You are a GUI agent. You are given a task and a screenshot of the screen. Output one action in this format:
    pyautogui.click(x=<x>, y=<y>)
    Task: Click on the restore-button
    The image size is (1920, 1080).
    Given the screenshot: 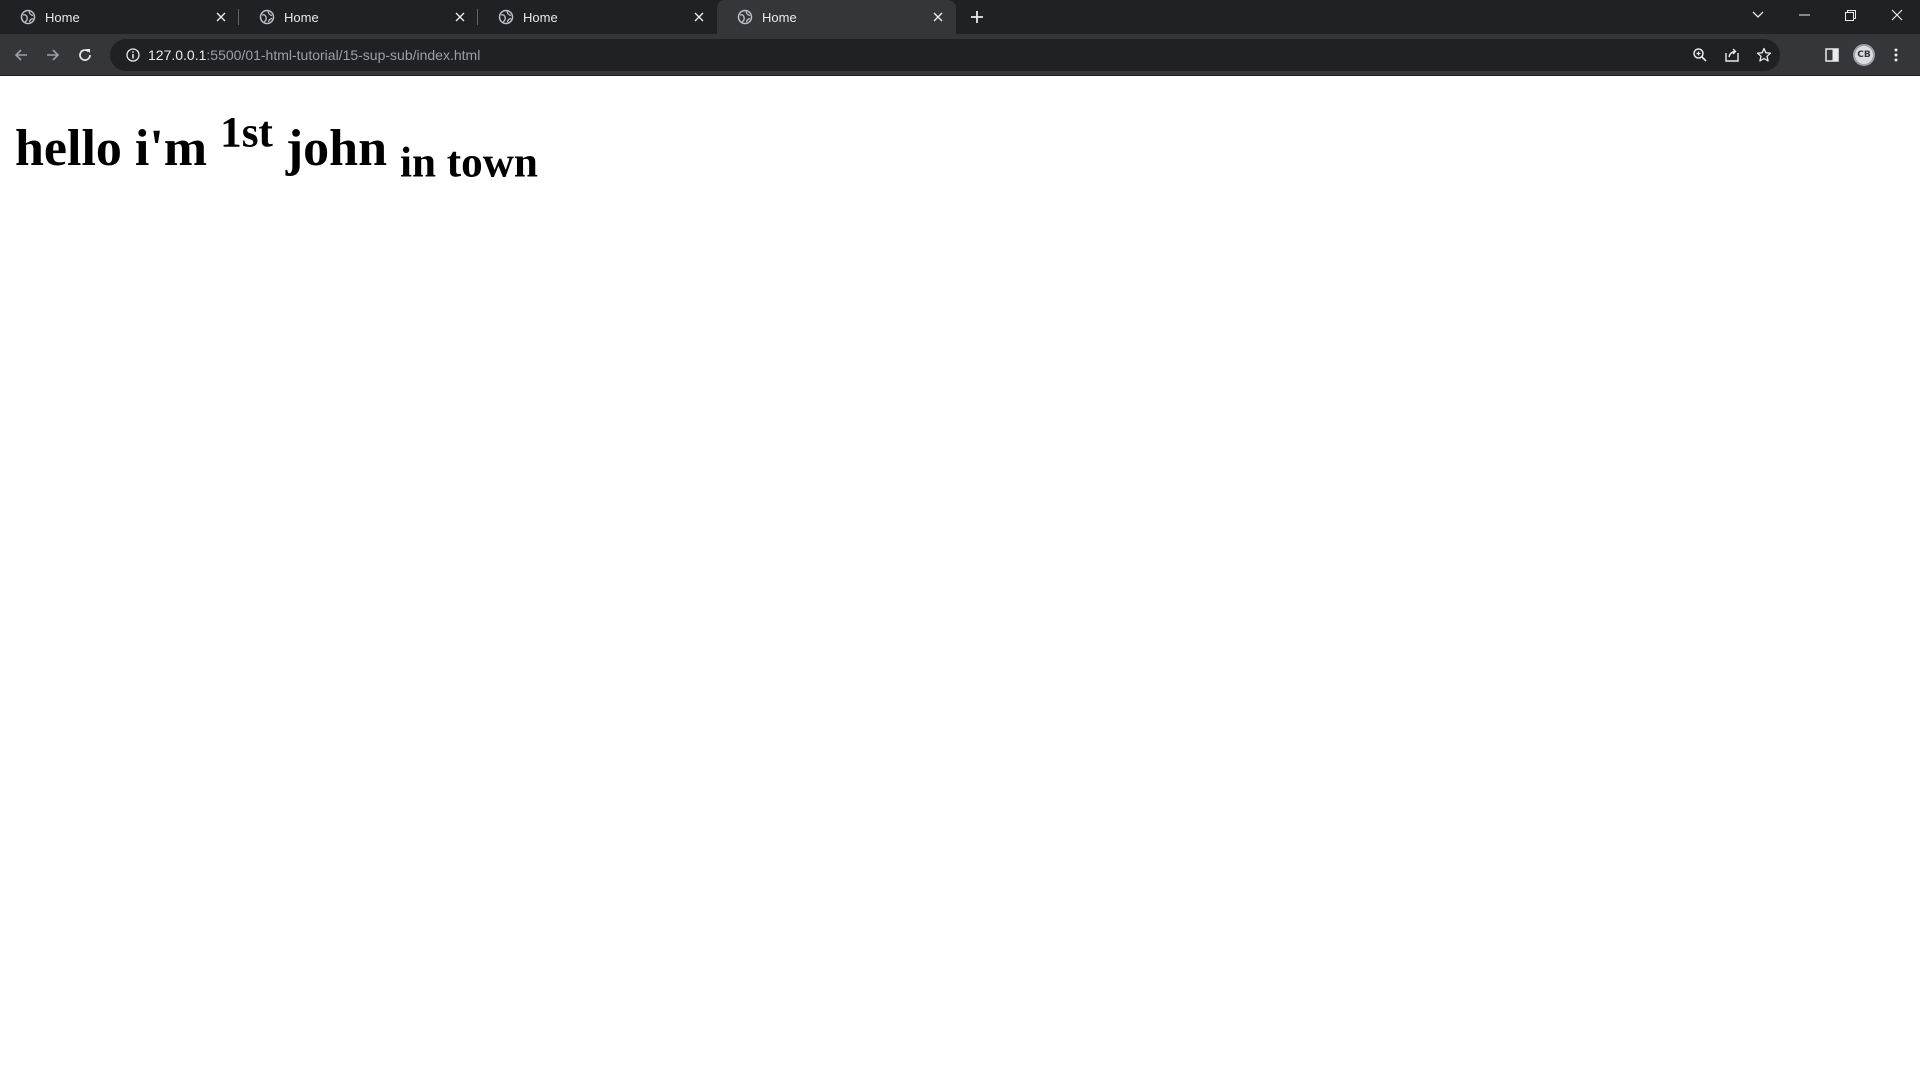 What is the action you would take?
    pyautogui.click(x=1850, y=15)
    